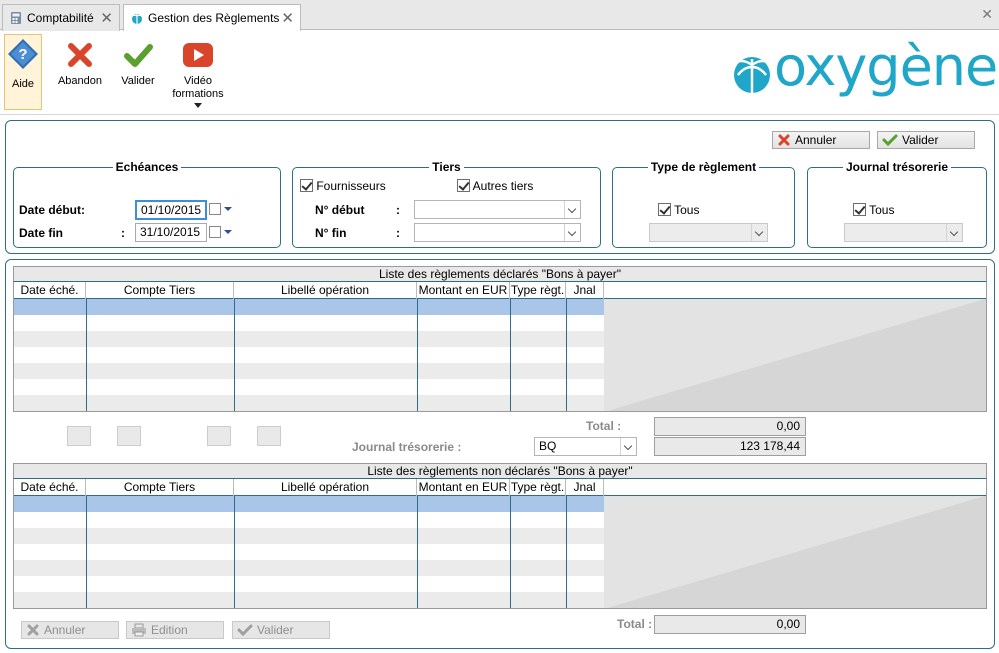  I want to click on group-title: Type de règlement, so click(703, 167).